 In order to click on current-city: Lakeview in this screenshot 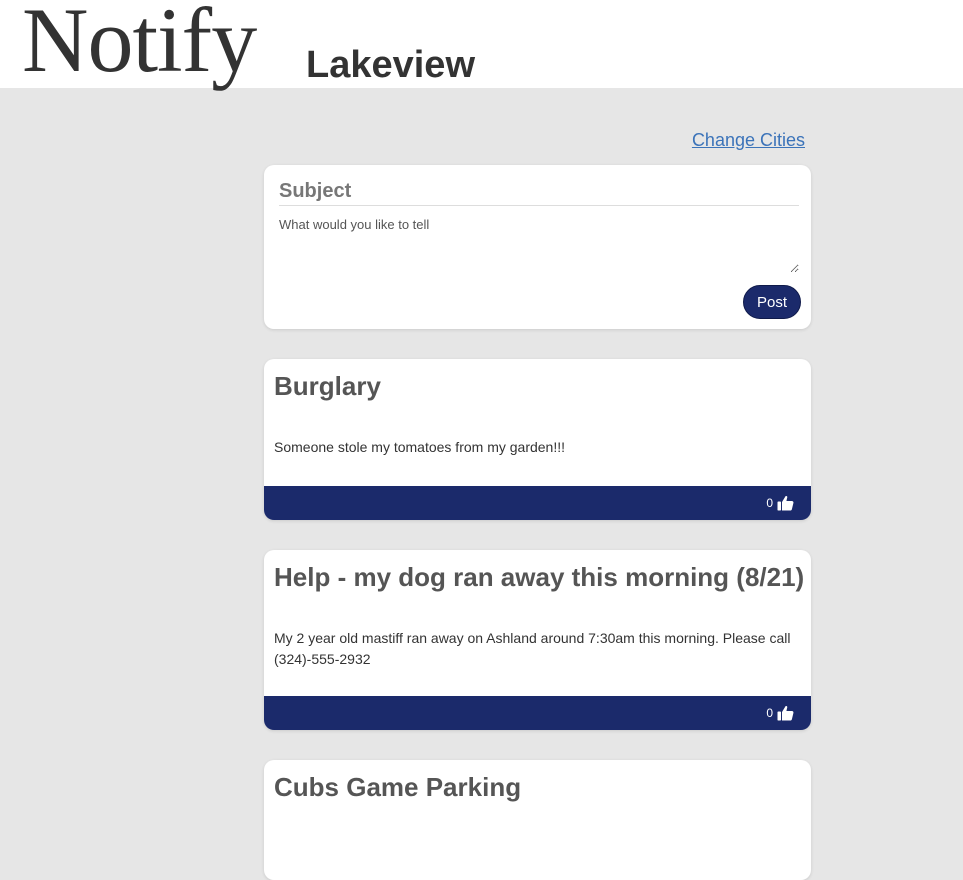, I will do `click(390, 65)`.